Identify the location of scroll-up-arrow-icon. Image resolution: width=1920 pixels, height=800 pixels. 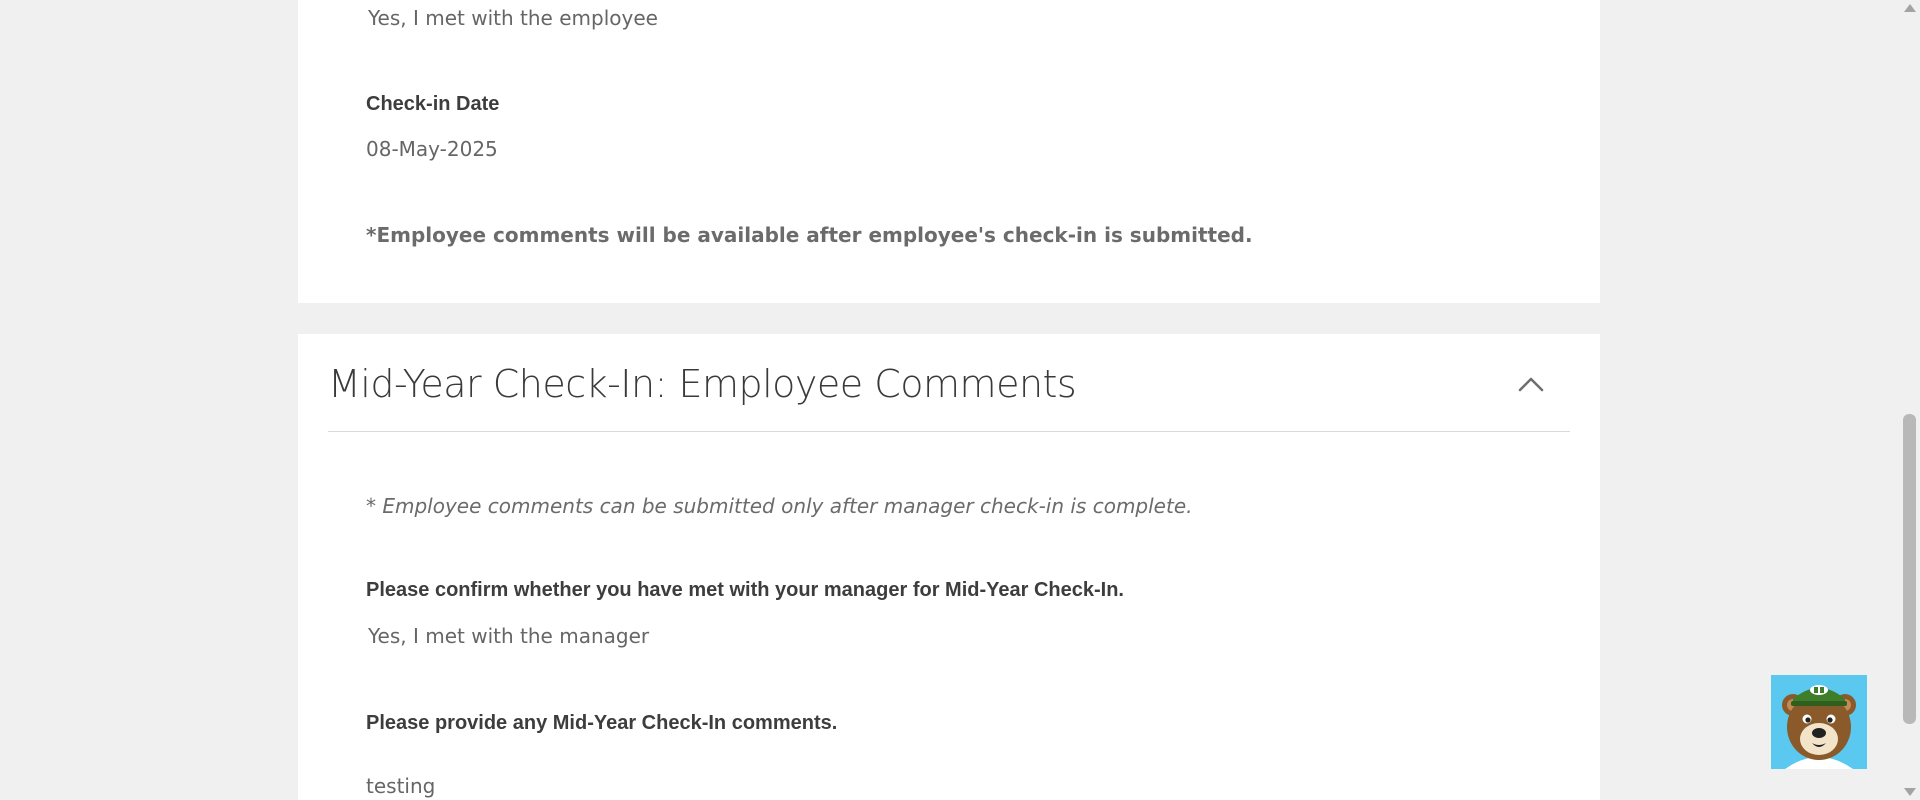
(1910, 8).